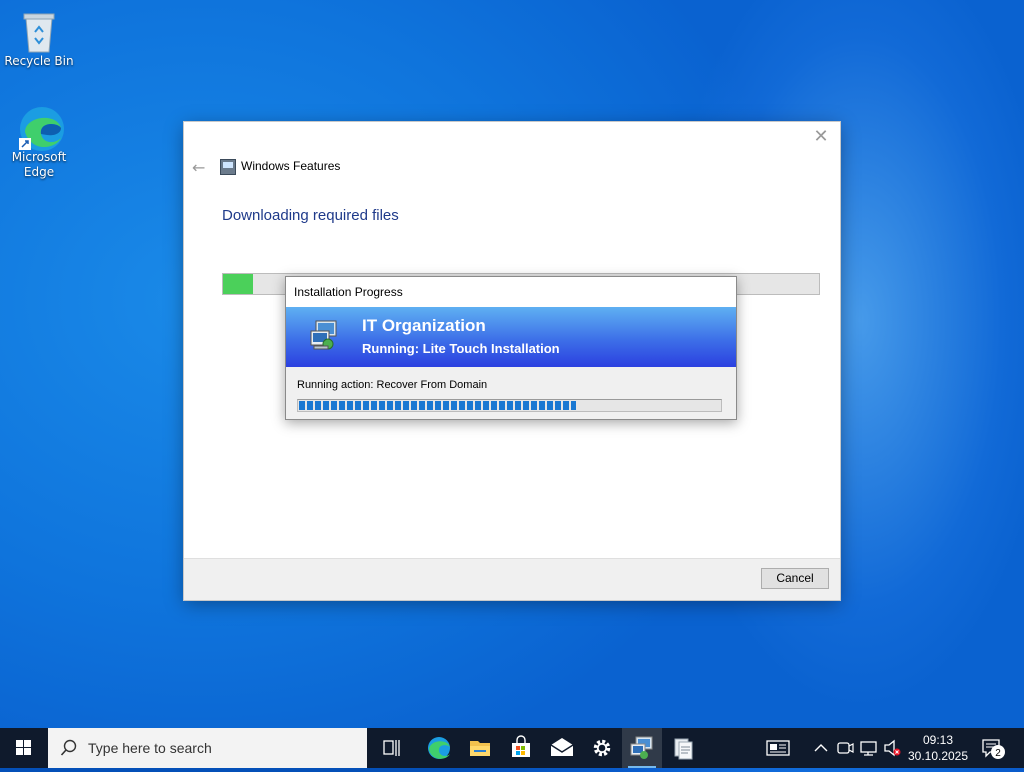 The image size is (1024, 772). What do you see at coordinates (938, 748) in the screenshot?
I see `clock: 09:13 30.10.2025` at bounding box center [938, 748].